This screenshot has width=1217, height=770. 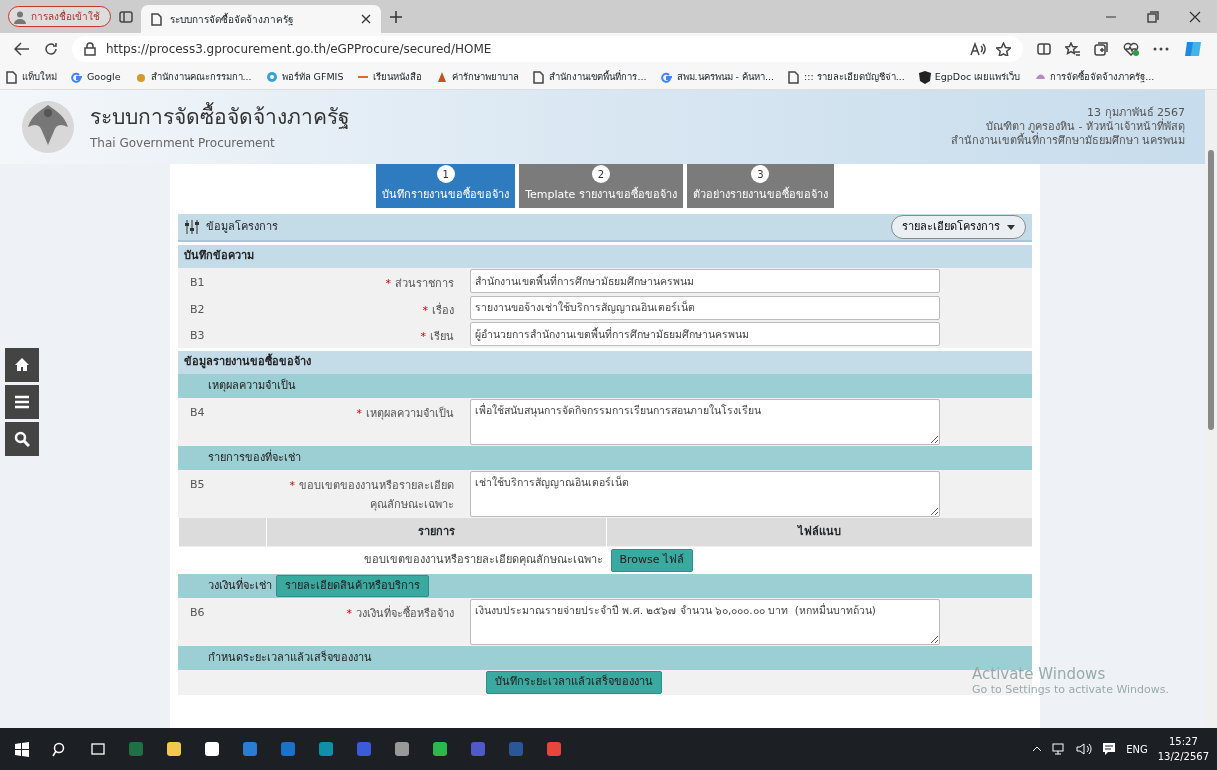 I want to click on tab-actions-icon, so click(x=126, y=16).